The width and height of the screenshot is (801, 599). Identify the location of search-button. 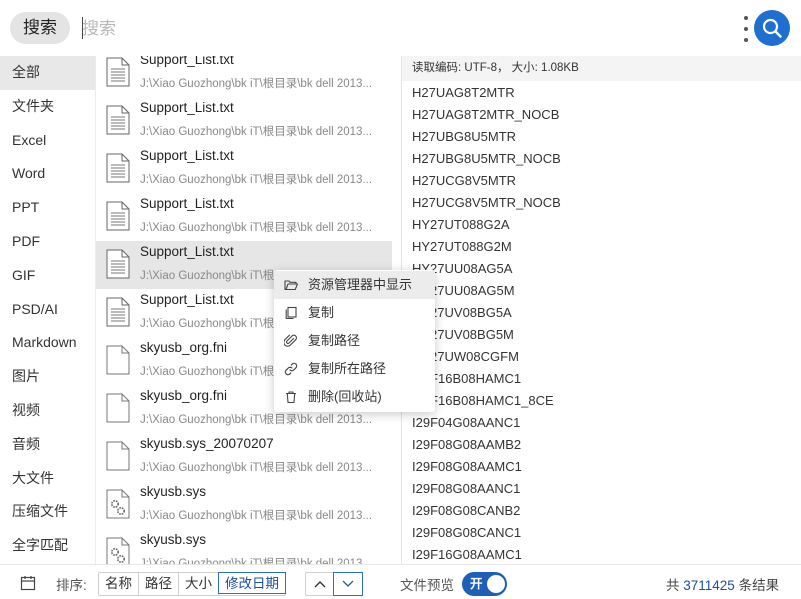
(772, 28).